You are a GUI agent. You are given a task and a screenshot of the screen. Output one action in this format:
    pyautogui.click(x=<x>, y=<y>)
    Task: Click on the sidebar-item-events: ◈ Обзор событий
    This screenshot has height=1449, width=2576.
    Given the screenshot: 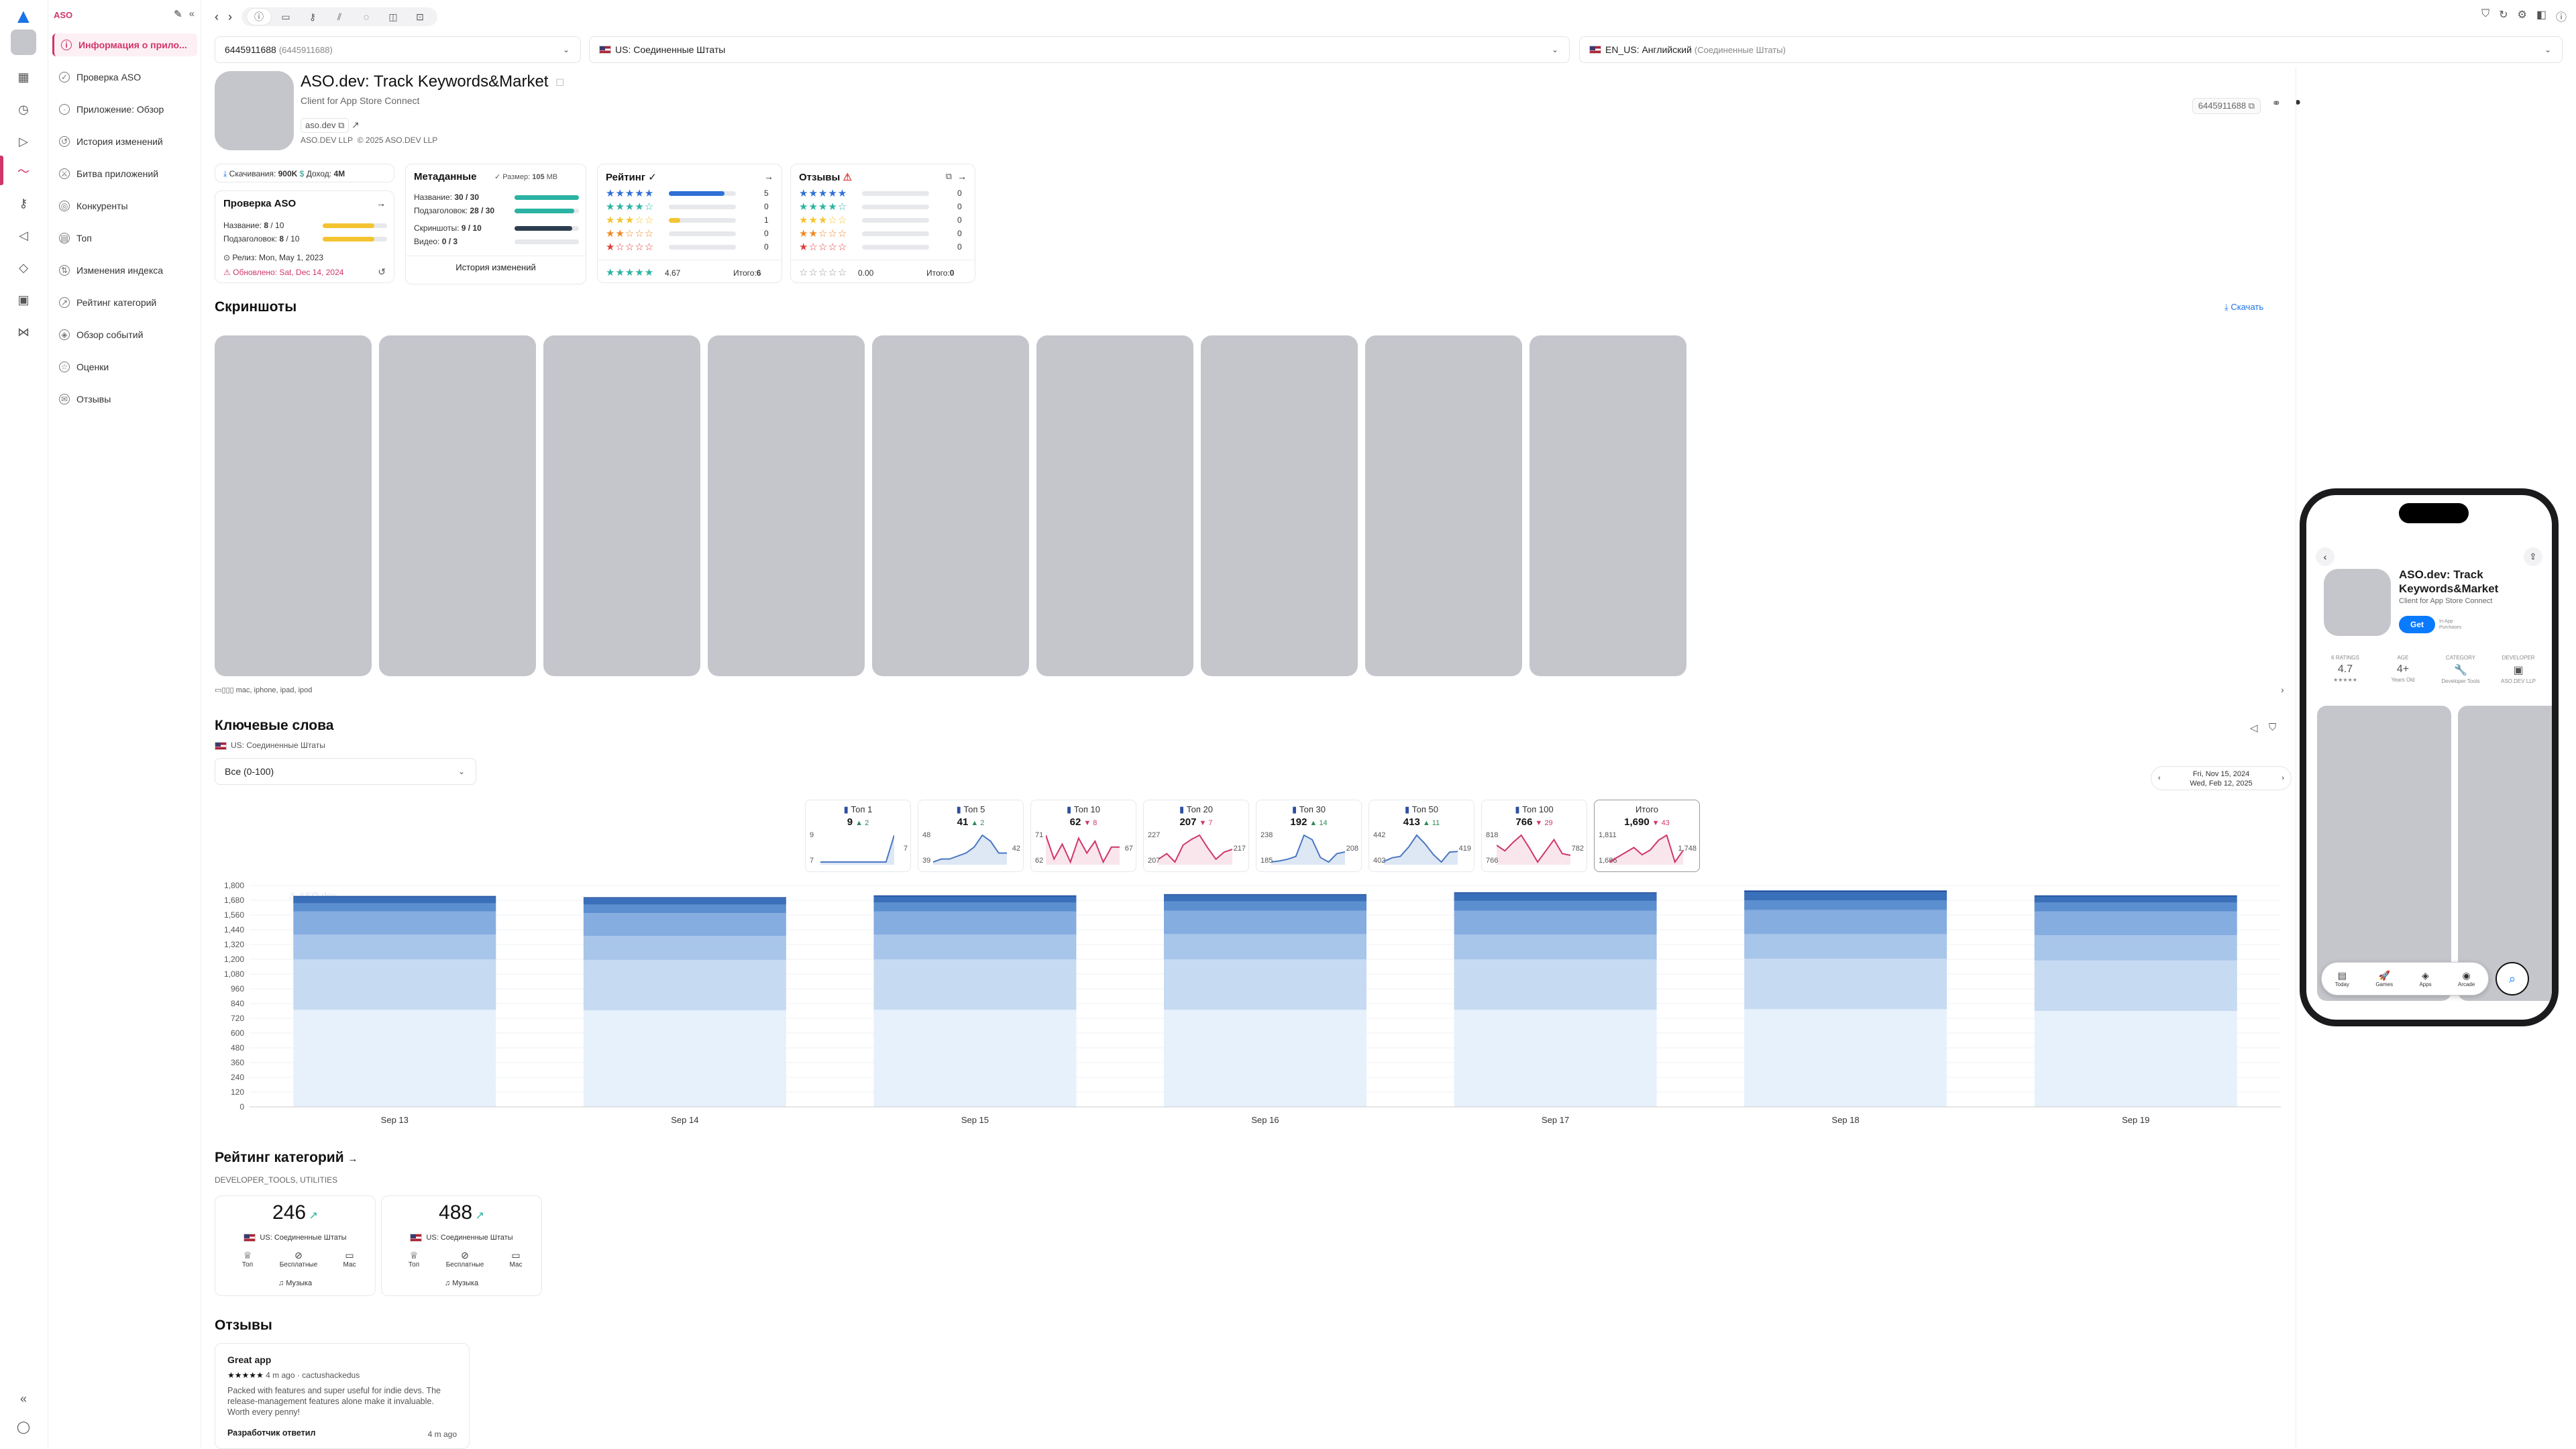 What is the action you would take?
    pyautogui.click(x=124, y=334)
    